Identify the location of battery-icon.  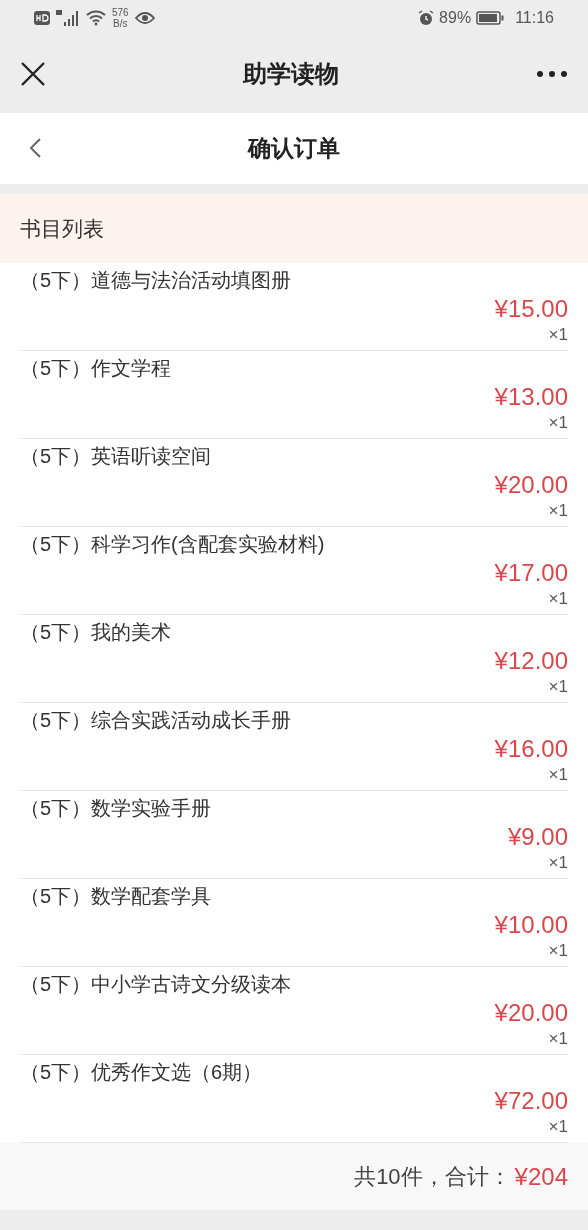
(490, 17).